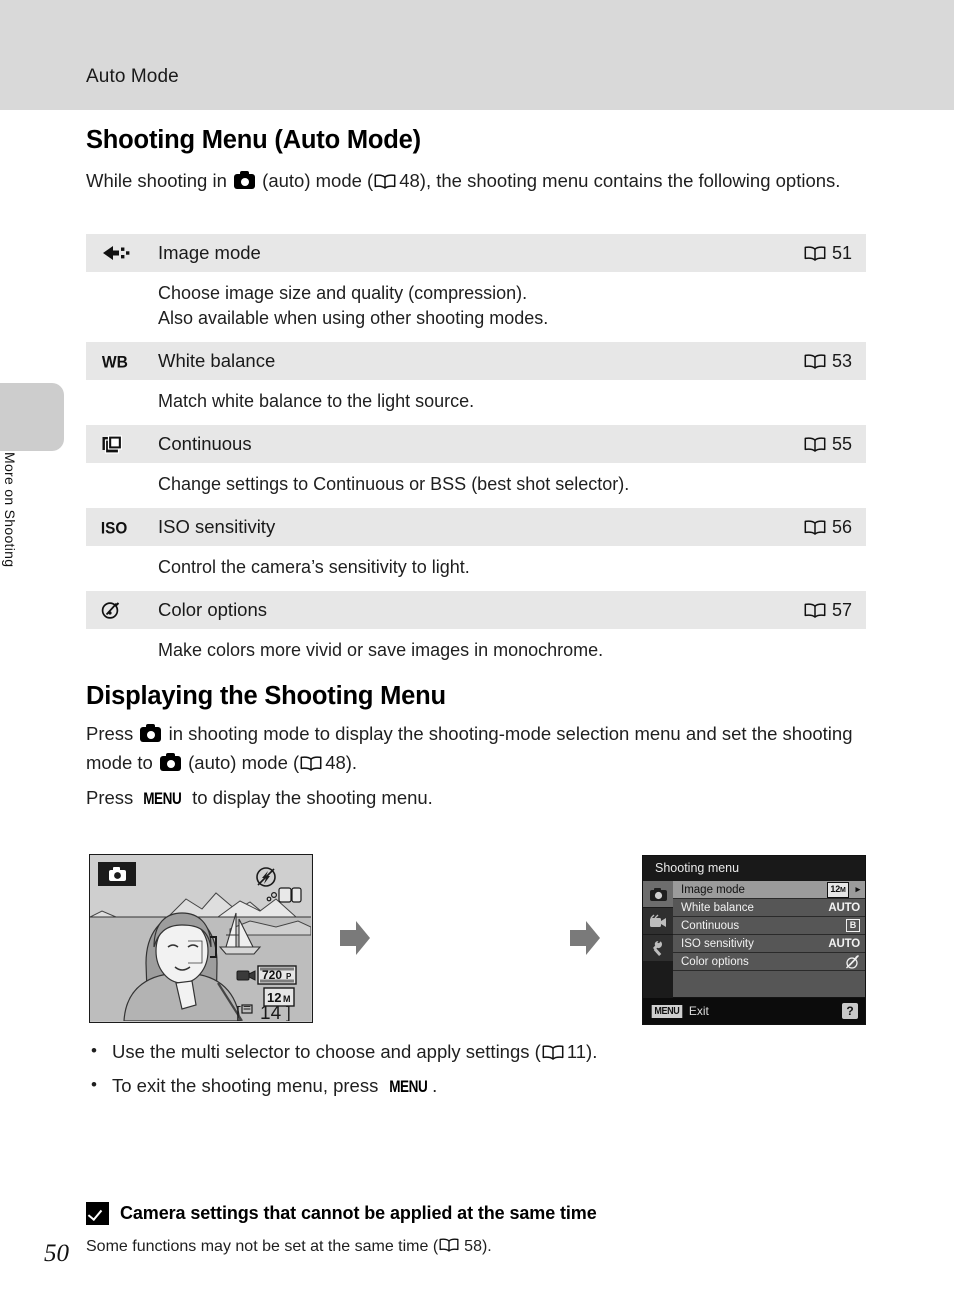  I want to click on menu-exit-label: Exit, so click(698, 1011).